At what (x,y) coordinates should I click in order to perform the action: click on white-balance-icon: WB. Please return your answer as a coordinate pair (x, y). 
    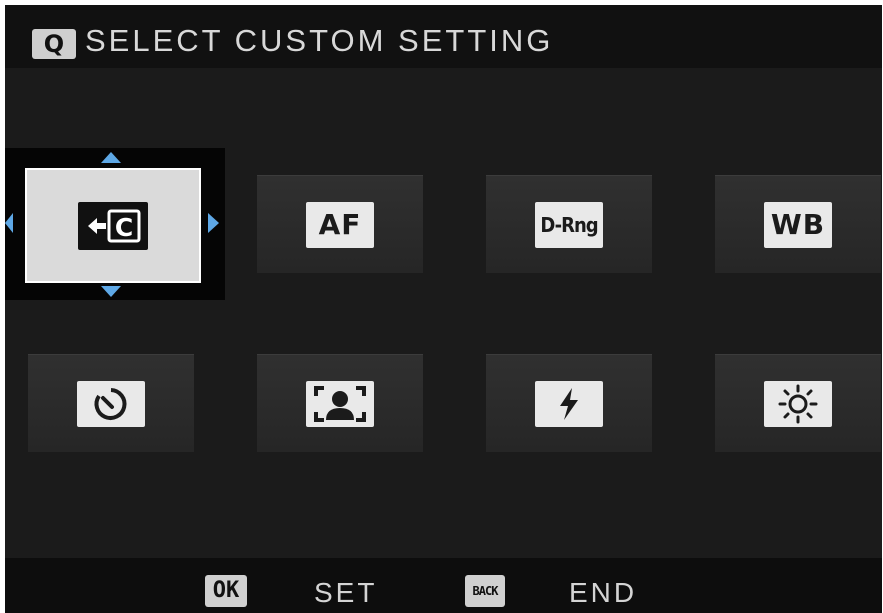
    Looking at the image, I should click on (798, 224).